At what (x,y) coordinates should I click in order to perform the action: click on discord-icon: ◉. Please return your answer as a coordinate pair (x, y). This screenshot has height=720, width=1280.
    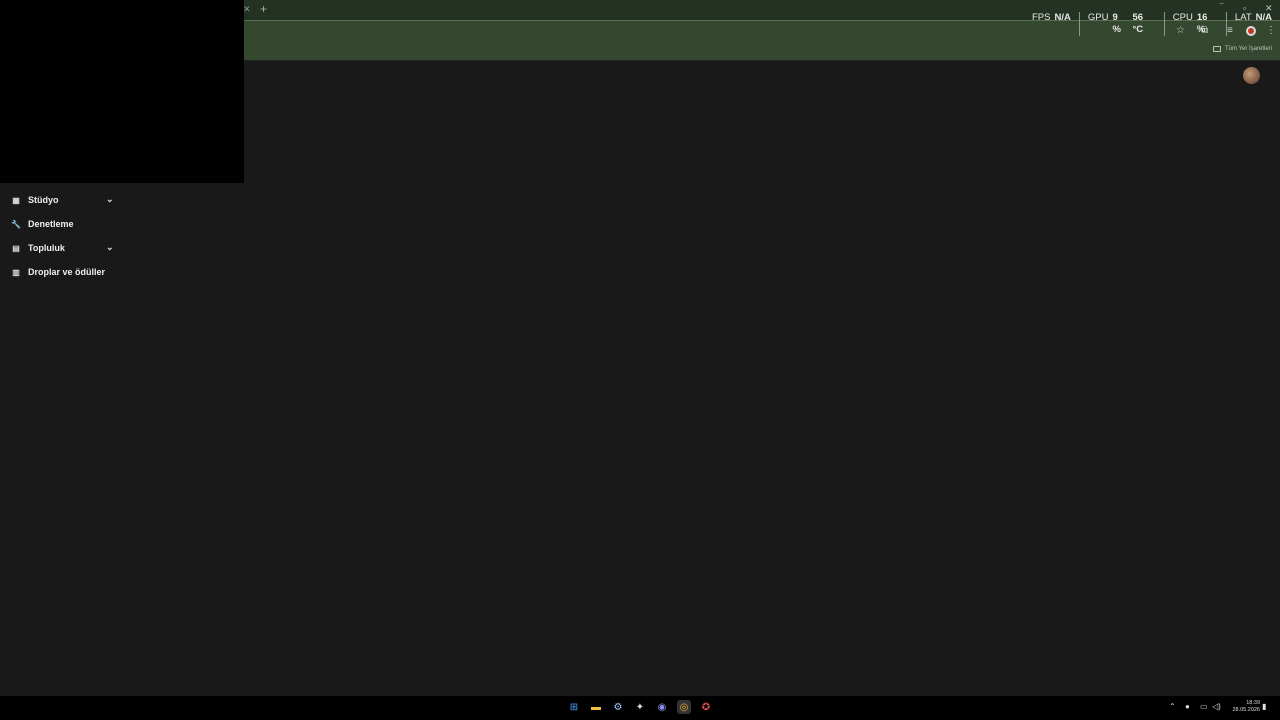
    Looking at the image, I should click on (662, 707).